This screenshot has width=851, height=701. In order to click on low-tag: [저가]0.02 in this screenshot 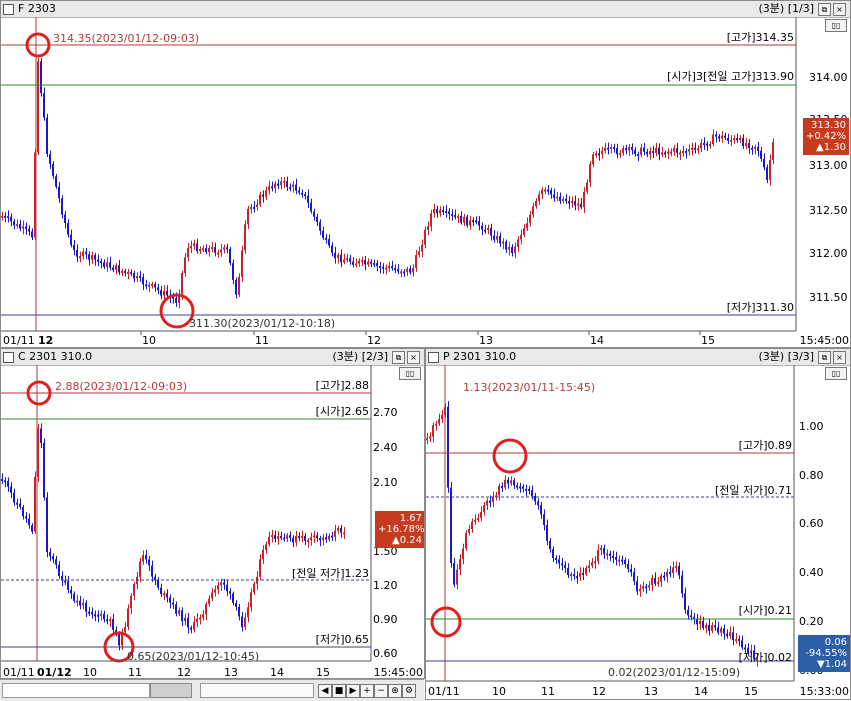, I will do `click(765, 657)`.